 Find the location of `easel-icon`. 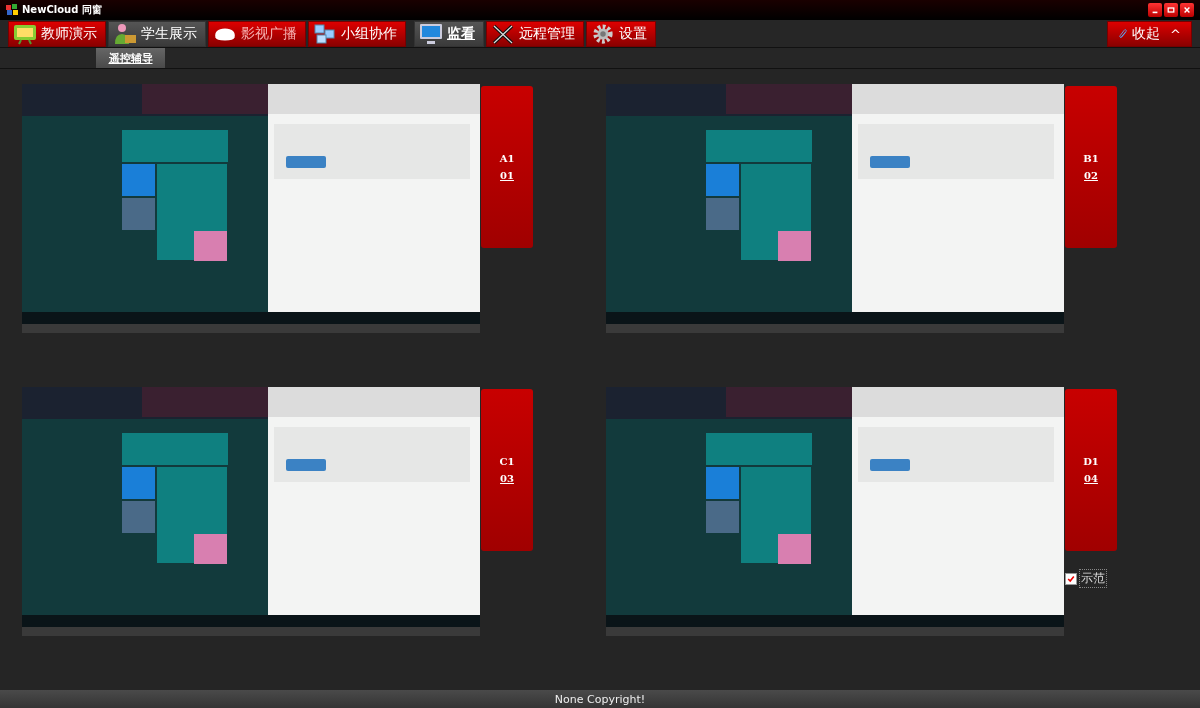

easel-icon is located at coordinates (25, 34).